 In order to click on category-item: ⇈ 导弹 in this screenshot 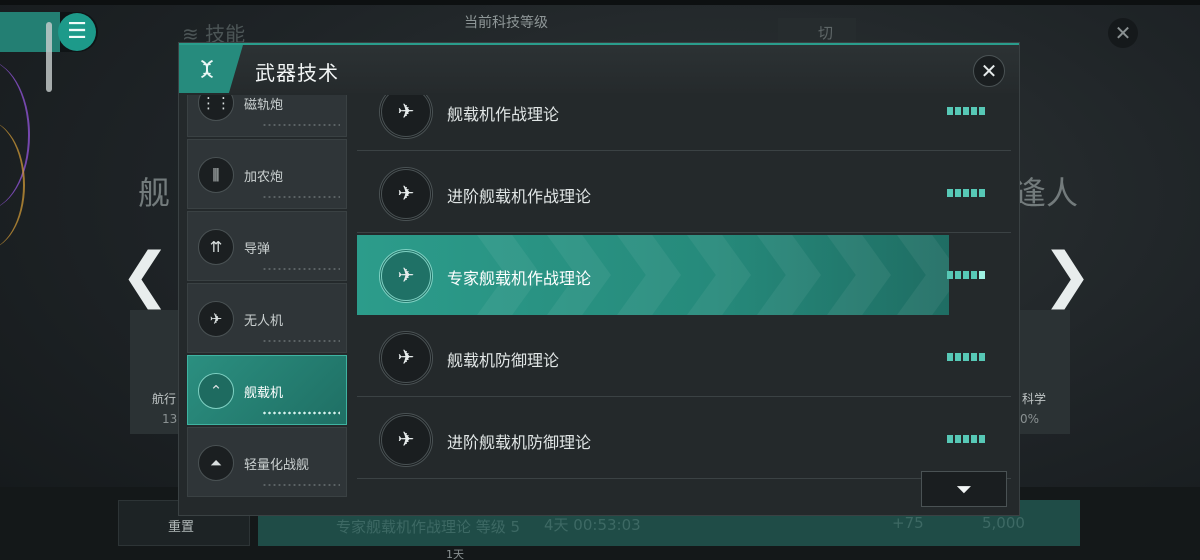, I will do `click(267, 246)`.